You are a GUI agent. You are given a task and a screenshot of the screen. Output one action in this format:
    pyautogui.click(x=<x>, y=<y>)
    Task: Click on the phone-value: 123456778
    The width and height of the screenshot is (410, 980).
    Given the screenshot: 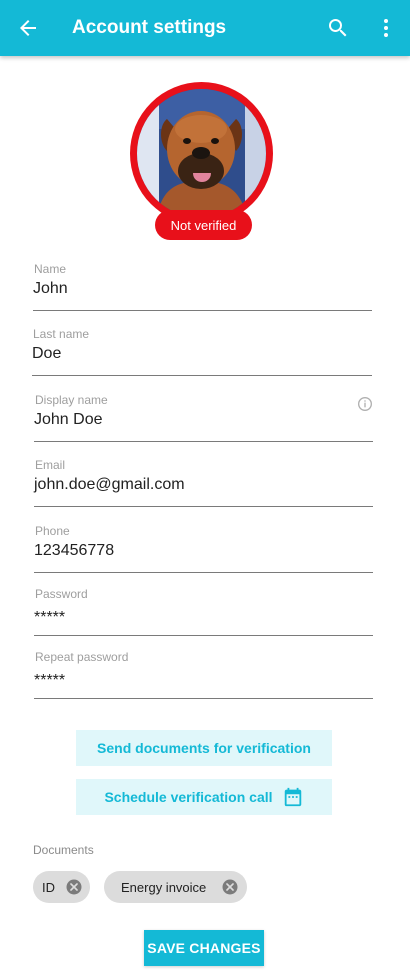 What is the action you would take?
    pyautogui.click(x=74, y=551)
    